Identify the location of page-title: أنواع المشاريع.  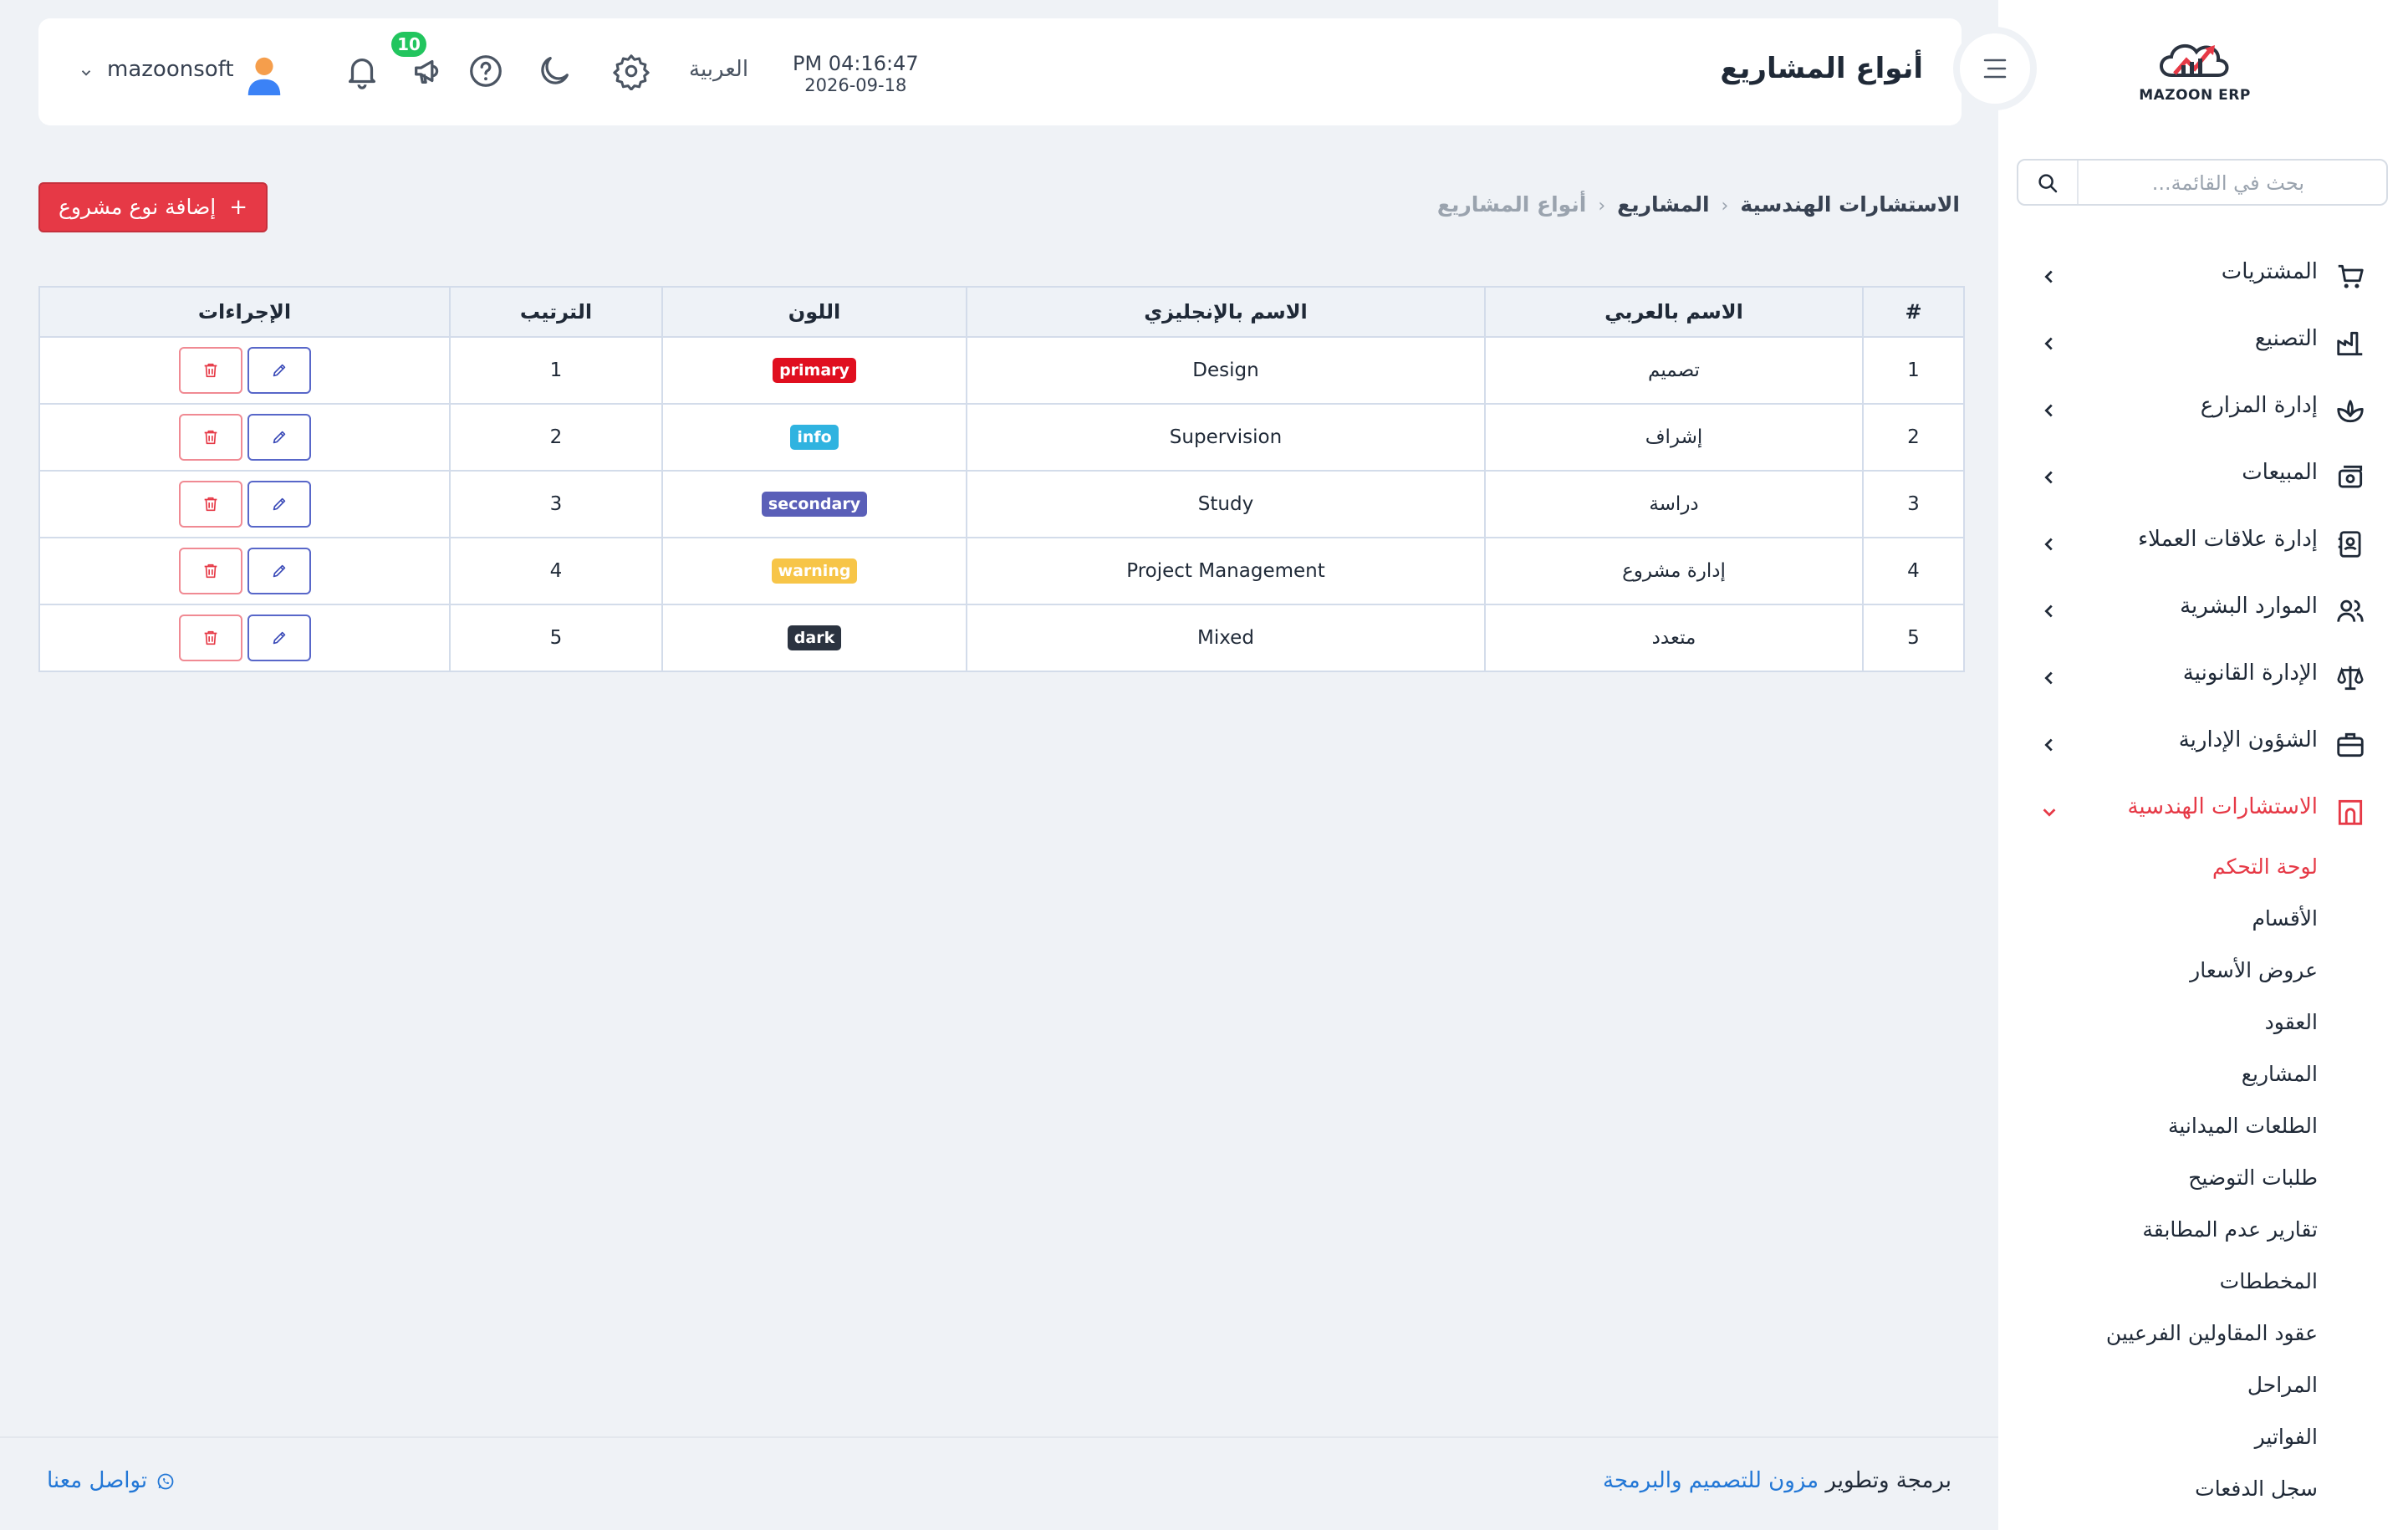
(1822, 68).